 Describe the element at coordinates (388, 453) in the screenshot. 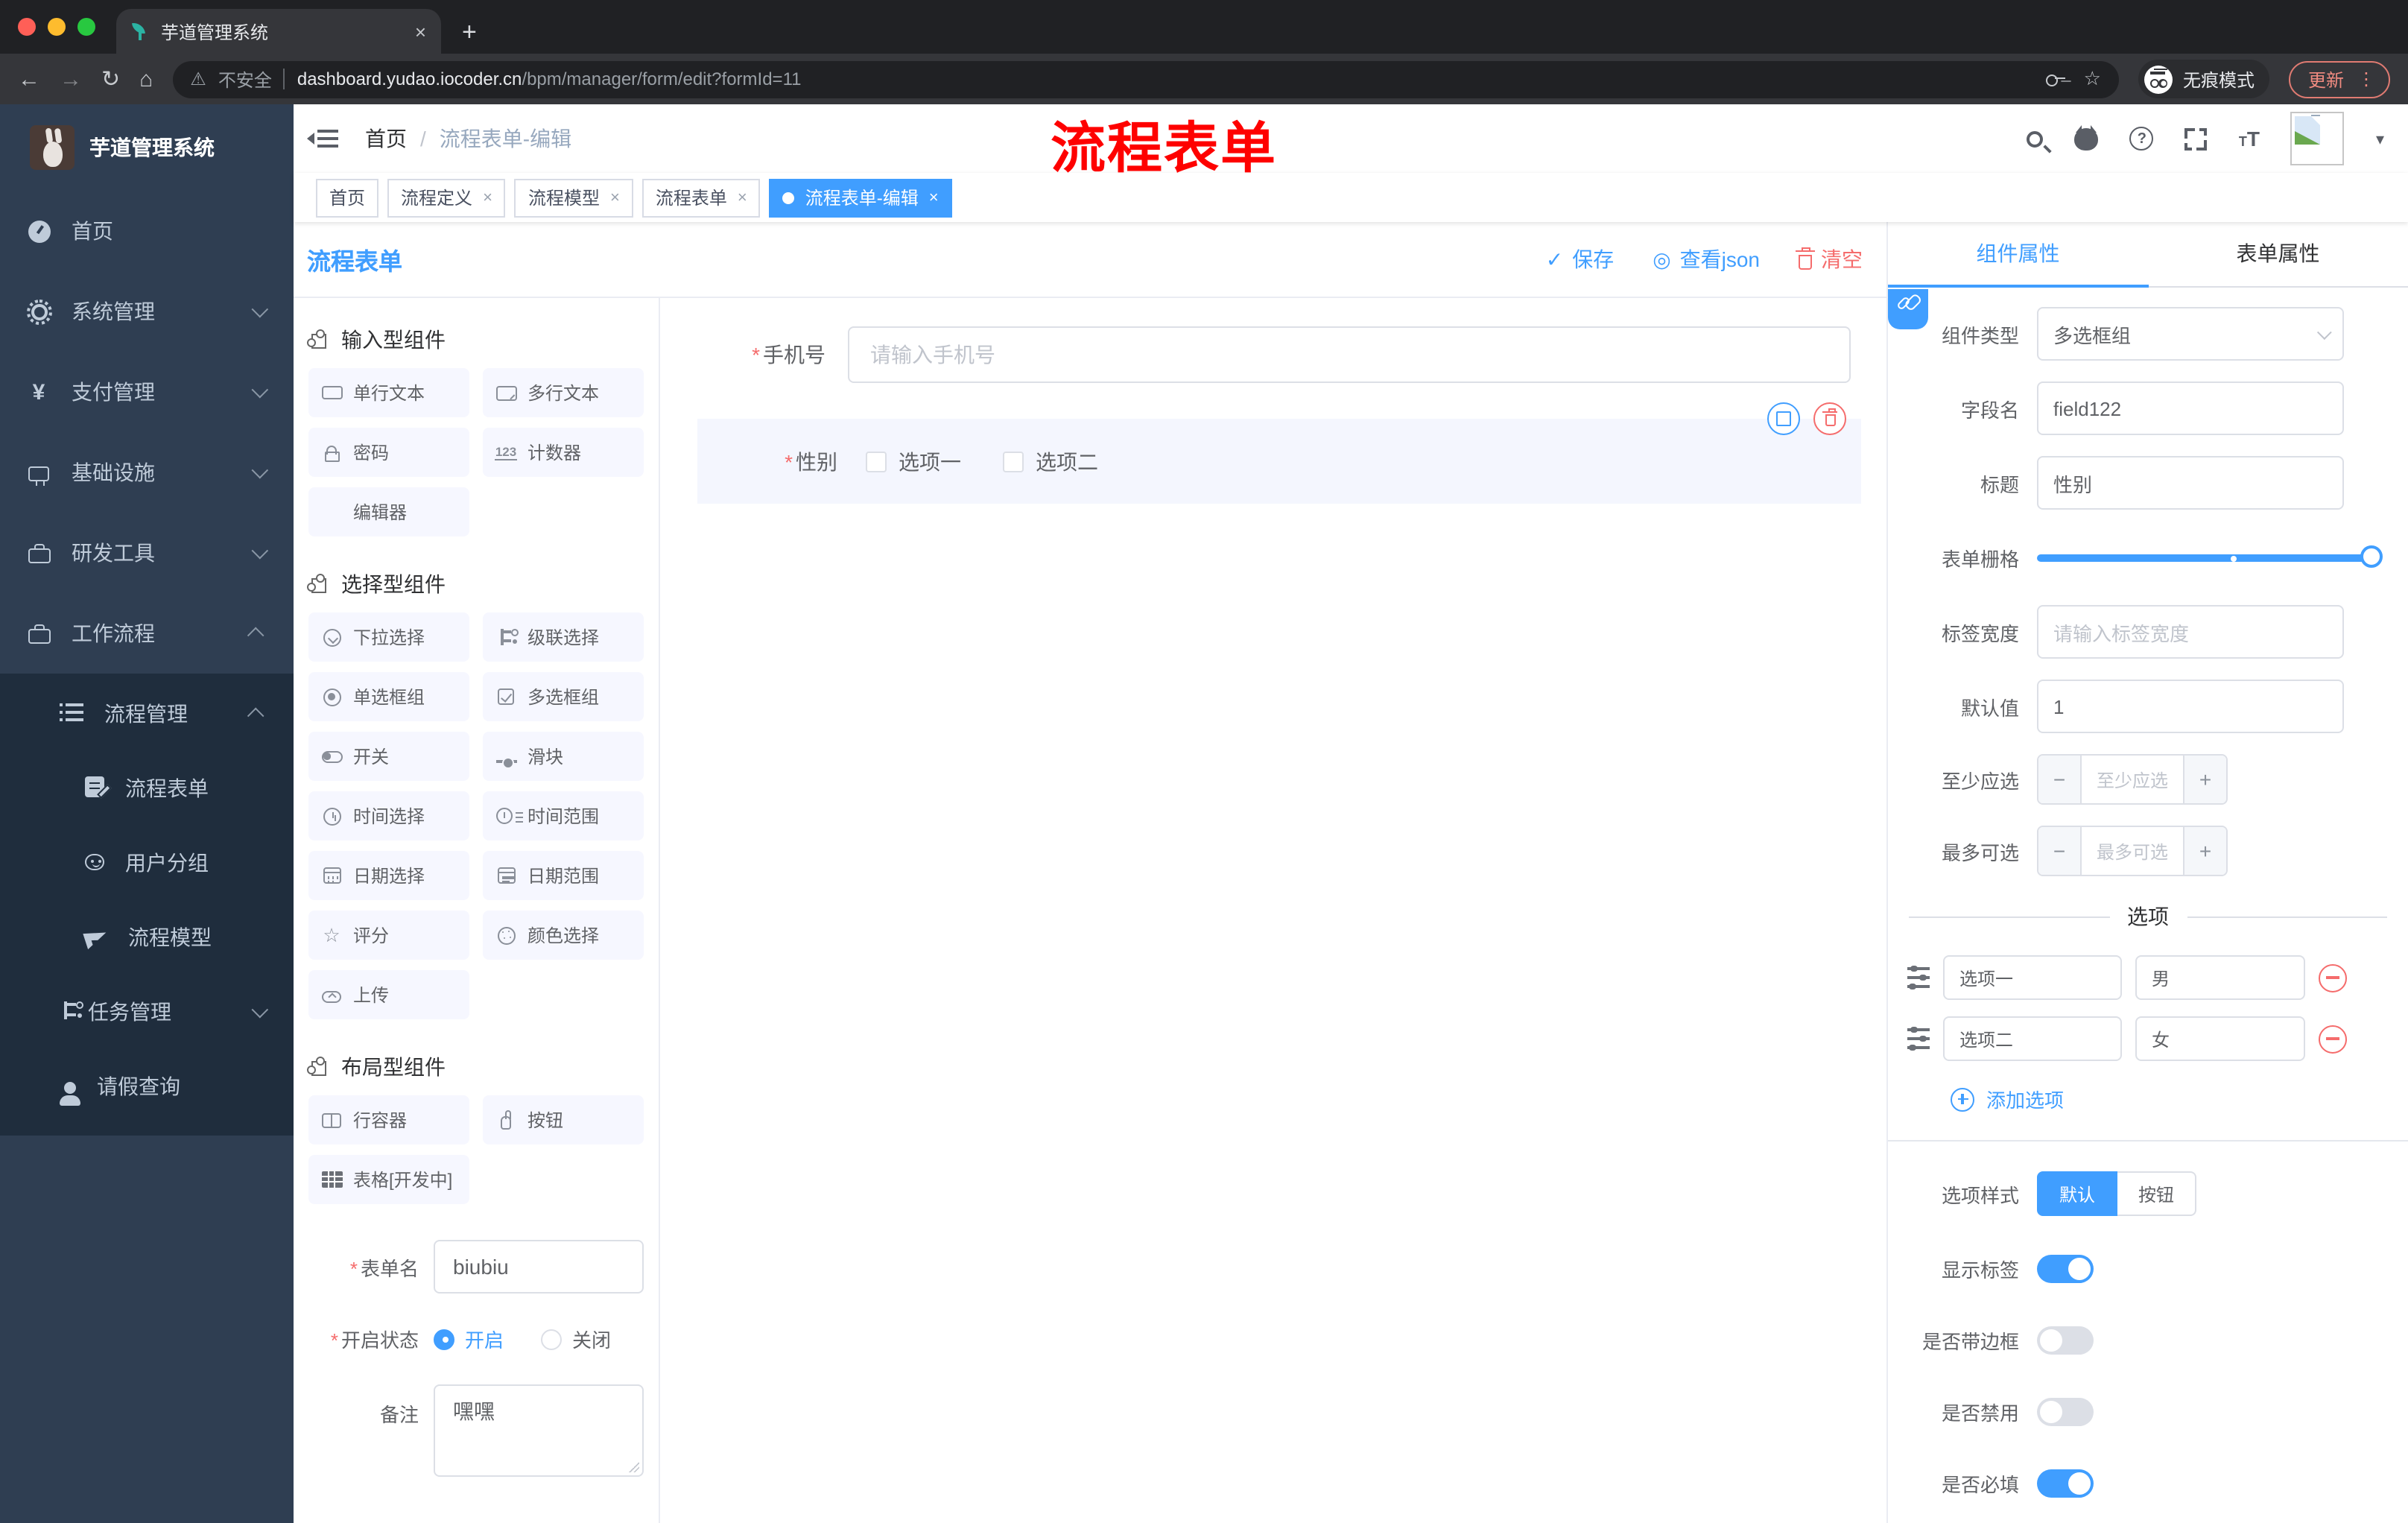

I see `component-card-password: 密码` at that location.